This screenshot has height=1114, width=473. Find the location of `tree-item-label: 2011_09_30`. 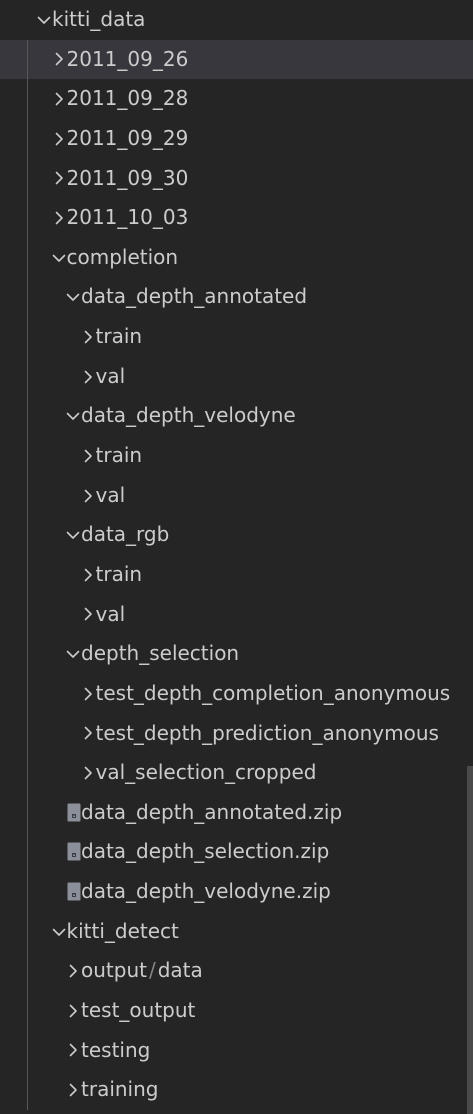

tree-item-label: 2011_09_30 is located at coordinates (128, 179).